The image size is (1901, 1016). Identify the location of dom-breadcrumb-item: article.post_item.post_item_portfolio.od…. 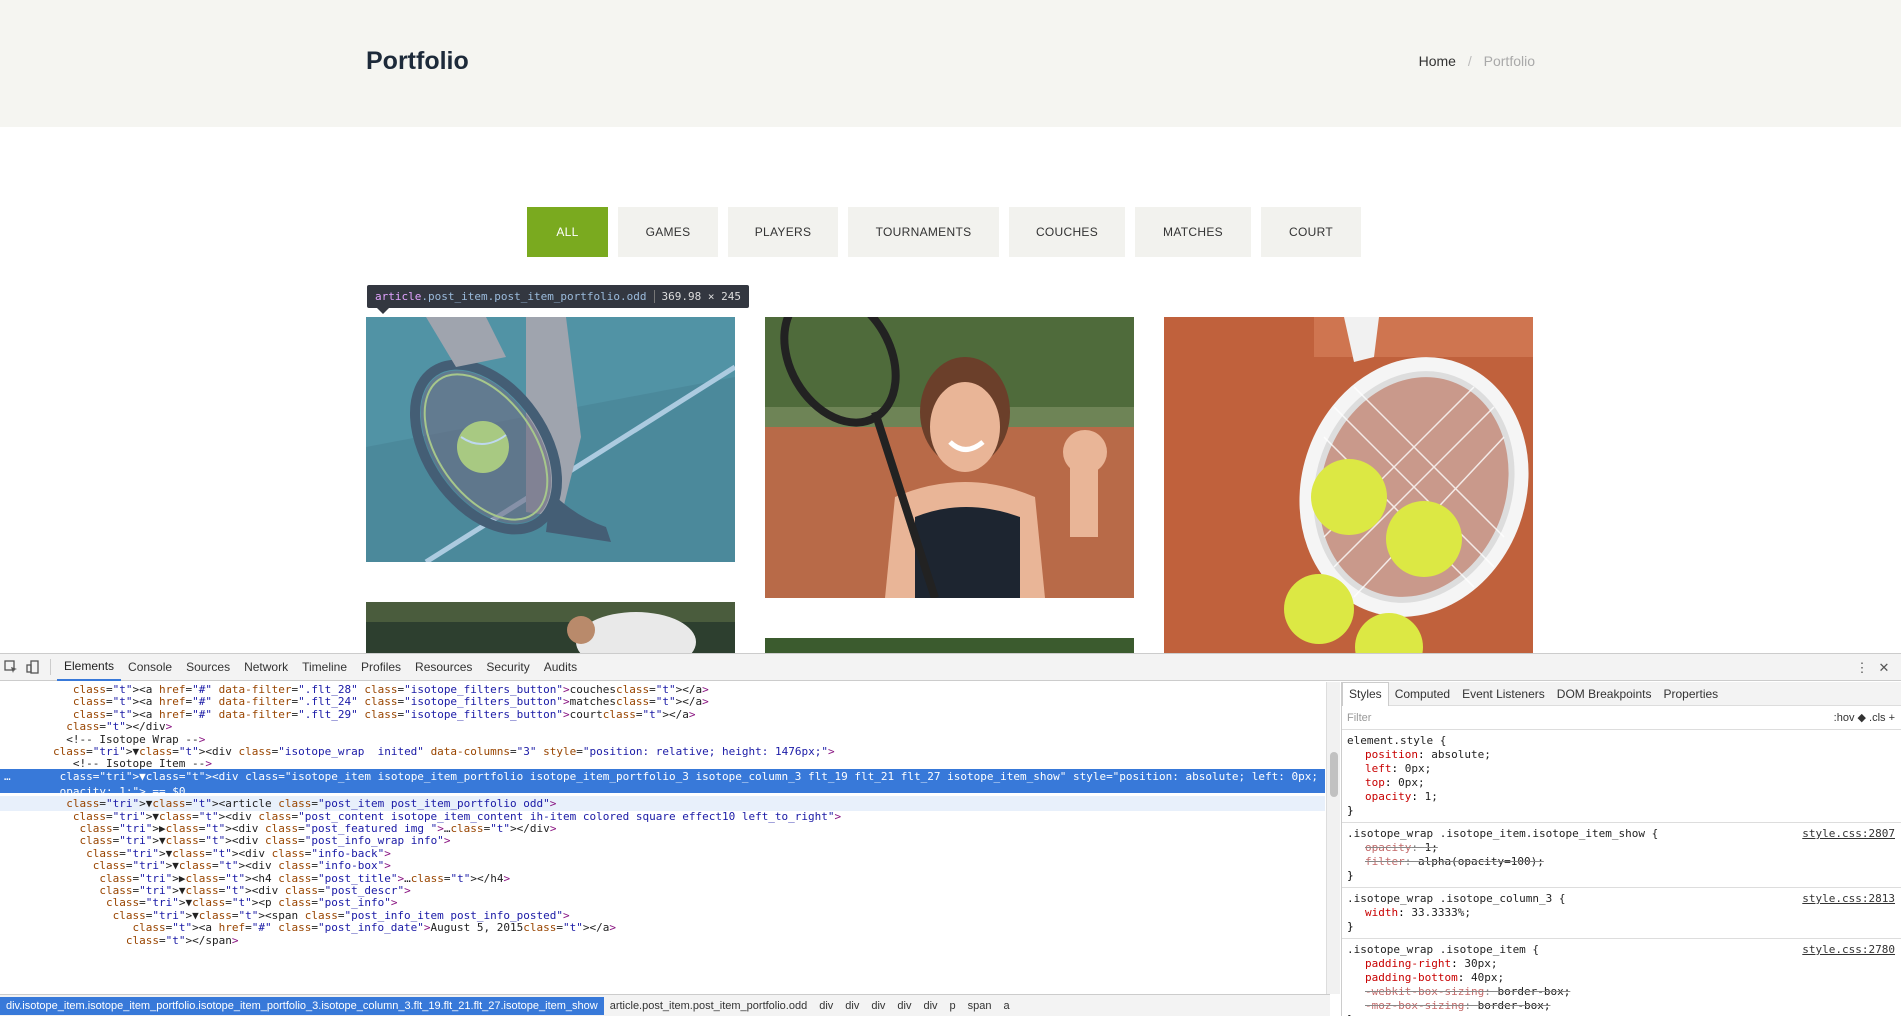
(709, 1006).